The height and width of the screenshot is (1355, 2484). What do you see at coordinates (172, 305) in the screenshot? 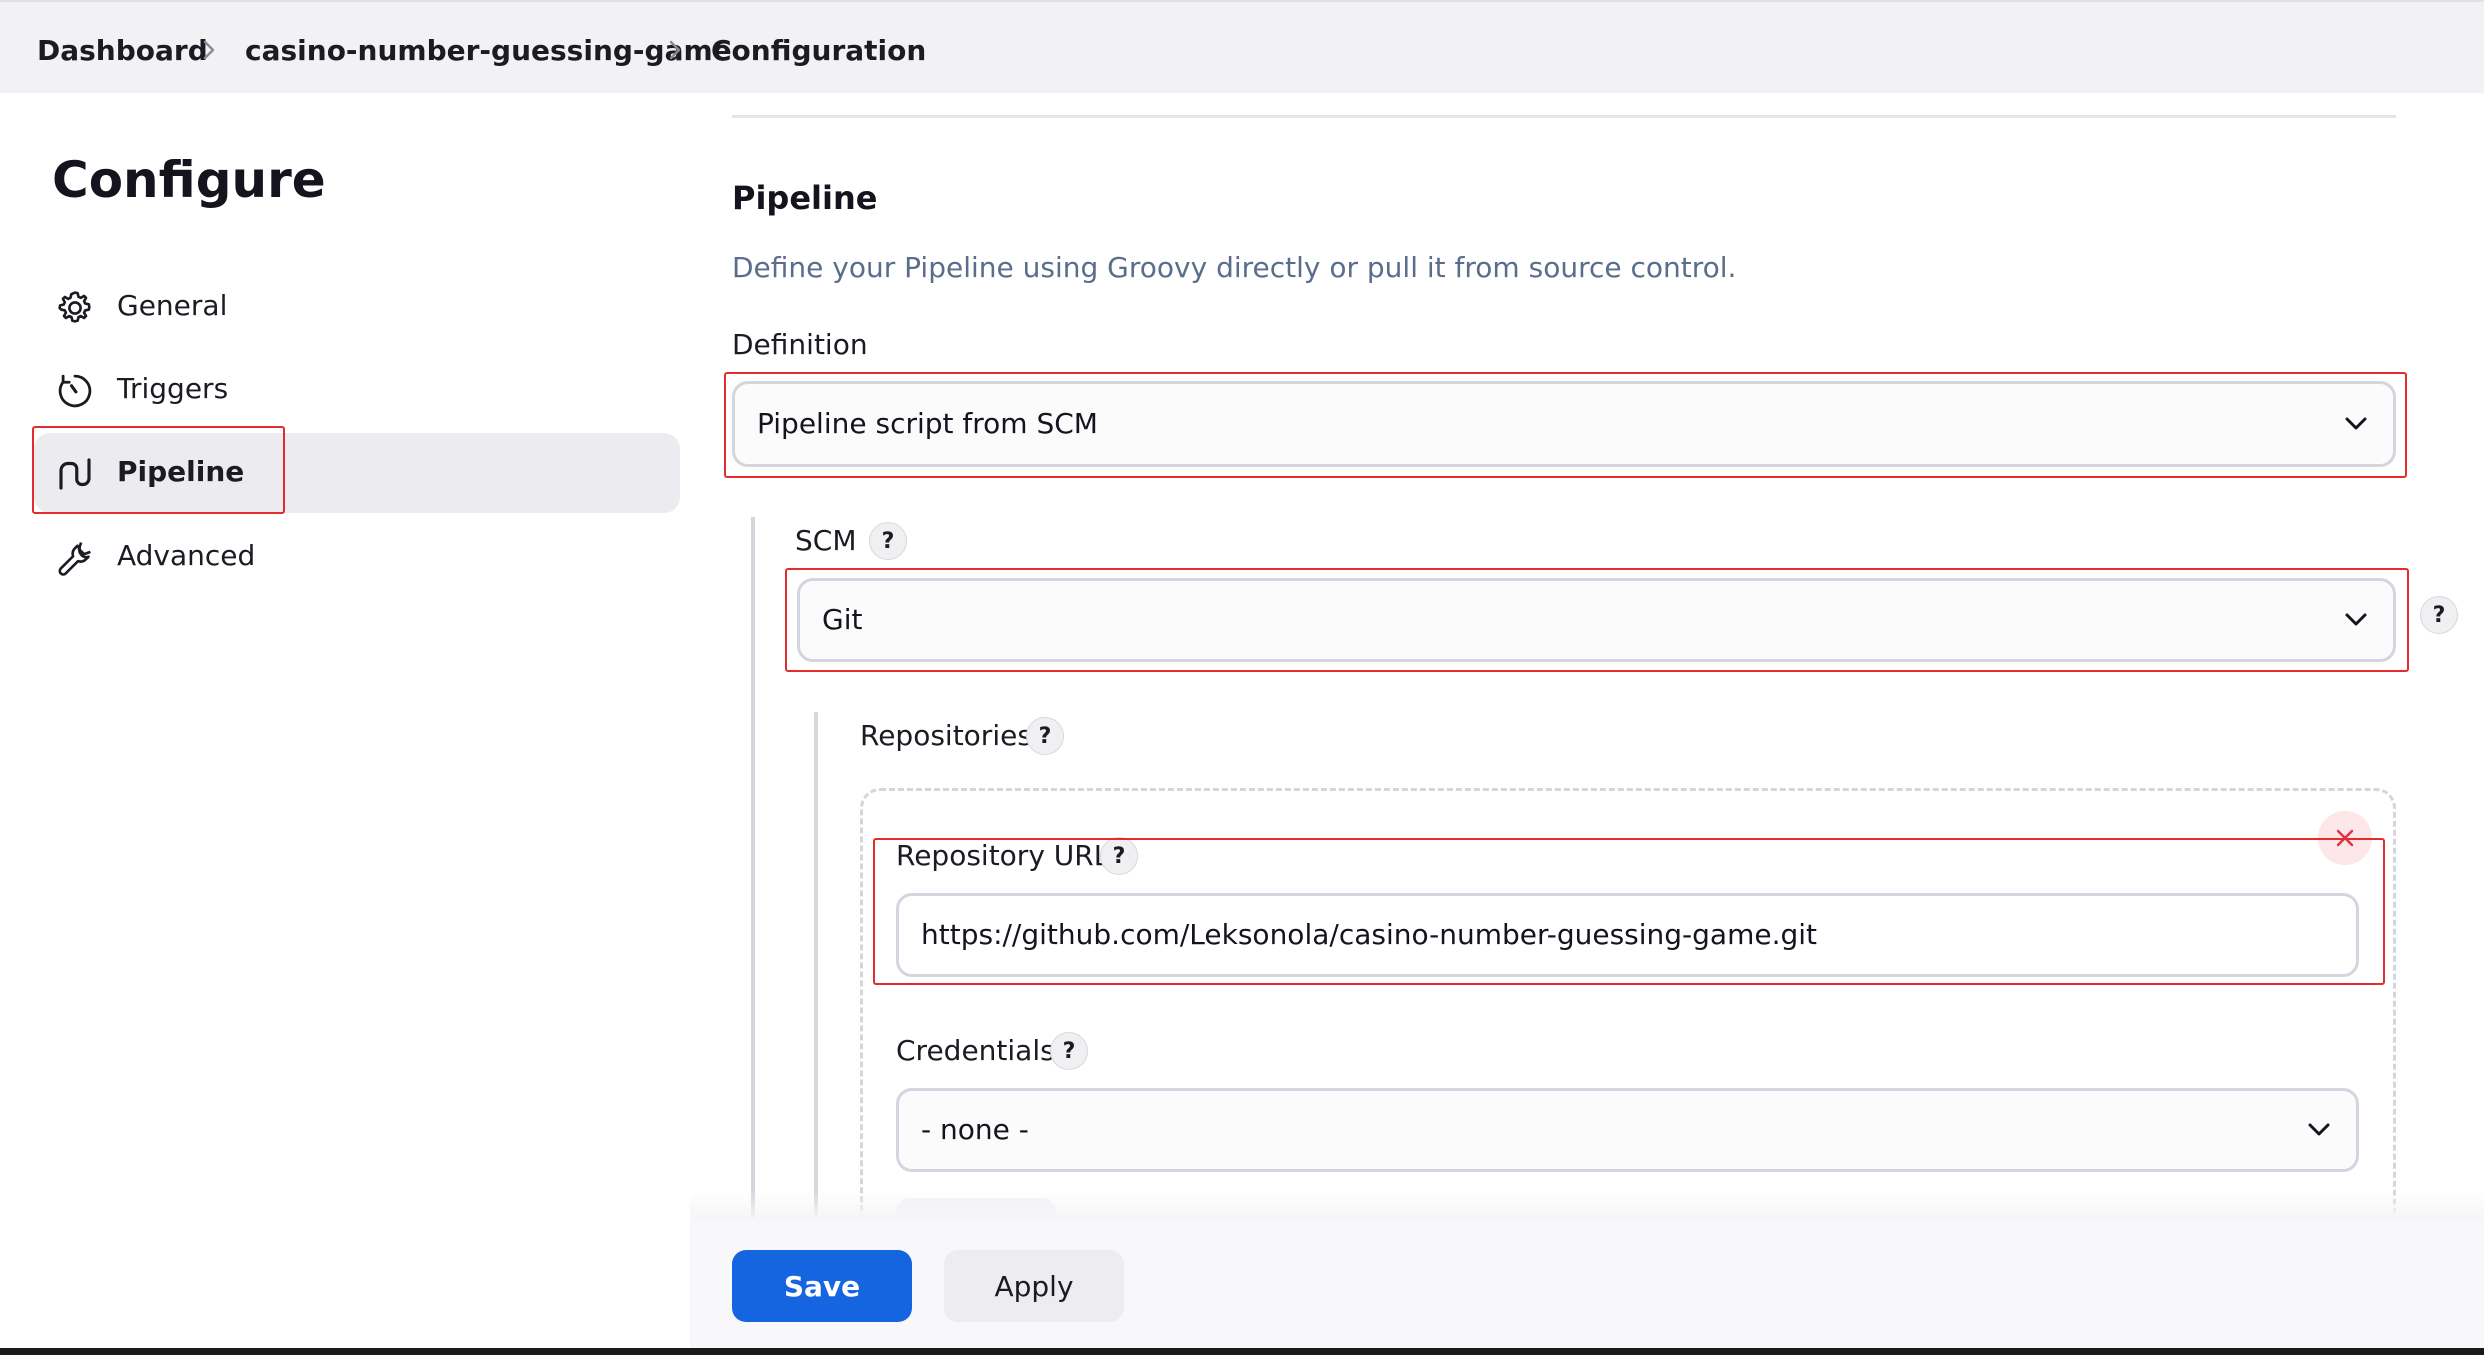
I see `sidebar-item-label: General` at bounding box center [172, 305].